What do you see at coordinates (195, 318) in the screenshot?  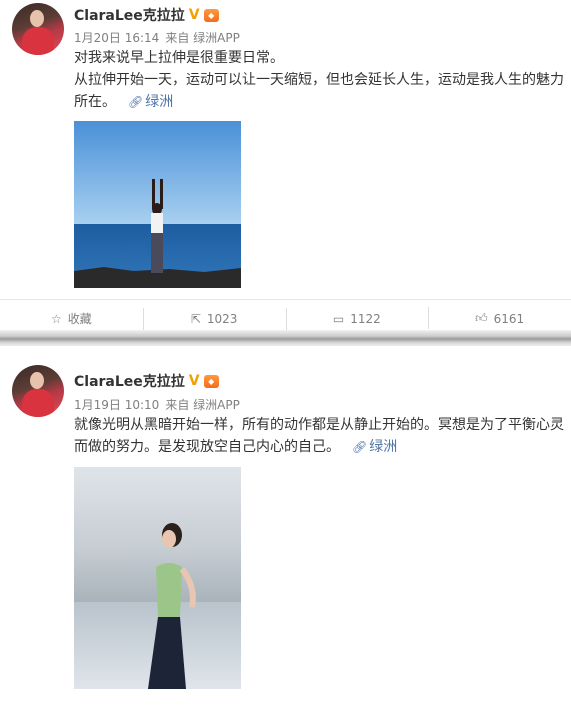 I see `repost-icon: ⇱` at bounding box center [195, 318].